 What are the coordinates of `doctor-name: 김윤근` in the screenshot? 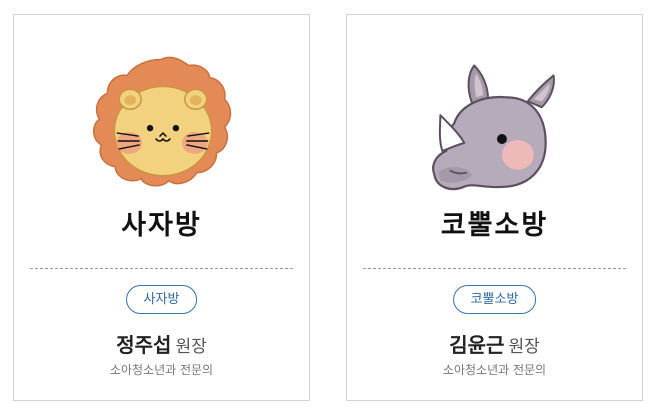 It's located at (477, 345).